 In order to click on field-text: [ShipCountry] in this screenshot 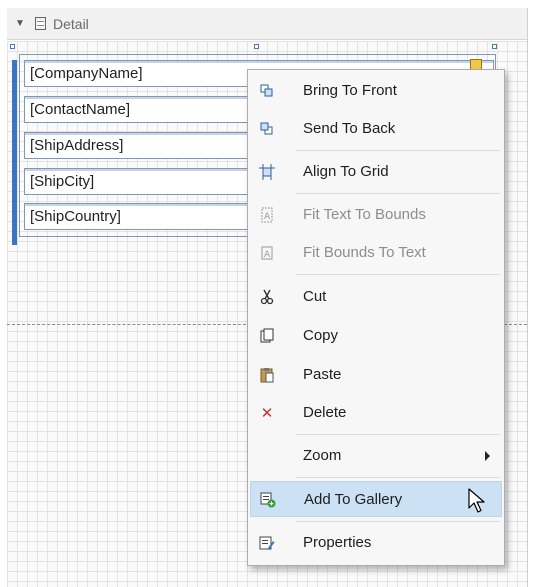, I will do `click(75, 216)`.